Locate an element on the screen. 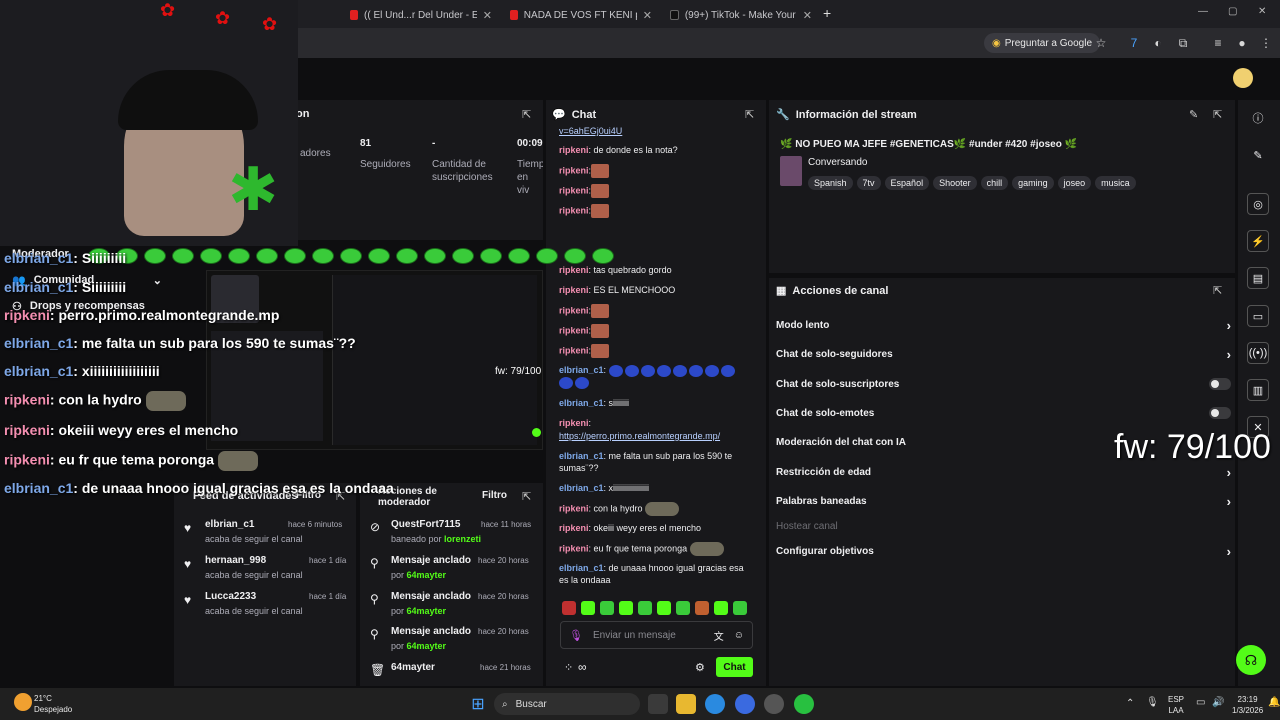 The image size is (1280, 720). volume-icon: 🔊 is located at coordinates (1218, 702).